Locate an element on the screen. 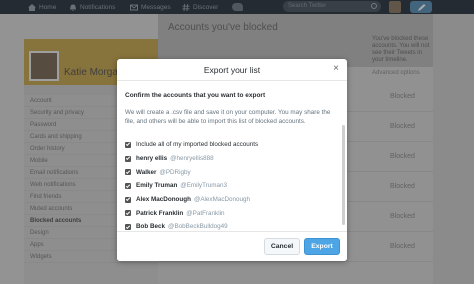  account-handle: @BobBeckBulldog49 is located at coordinates (198, 227).